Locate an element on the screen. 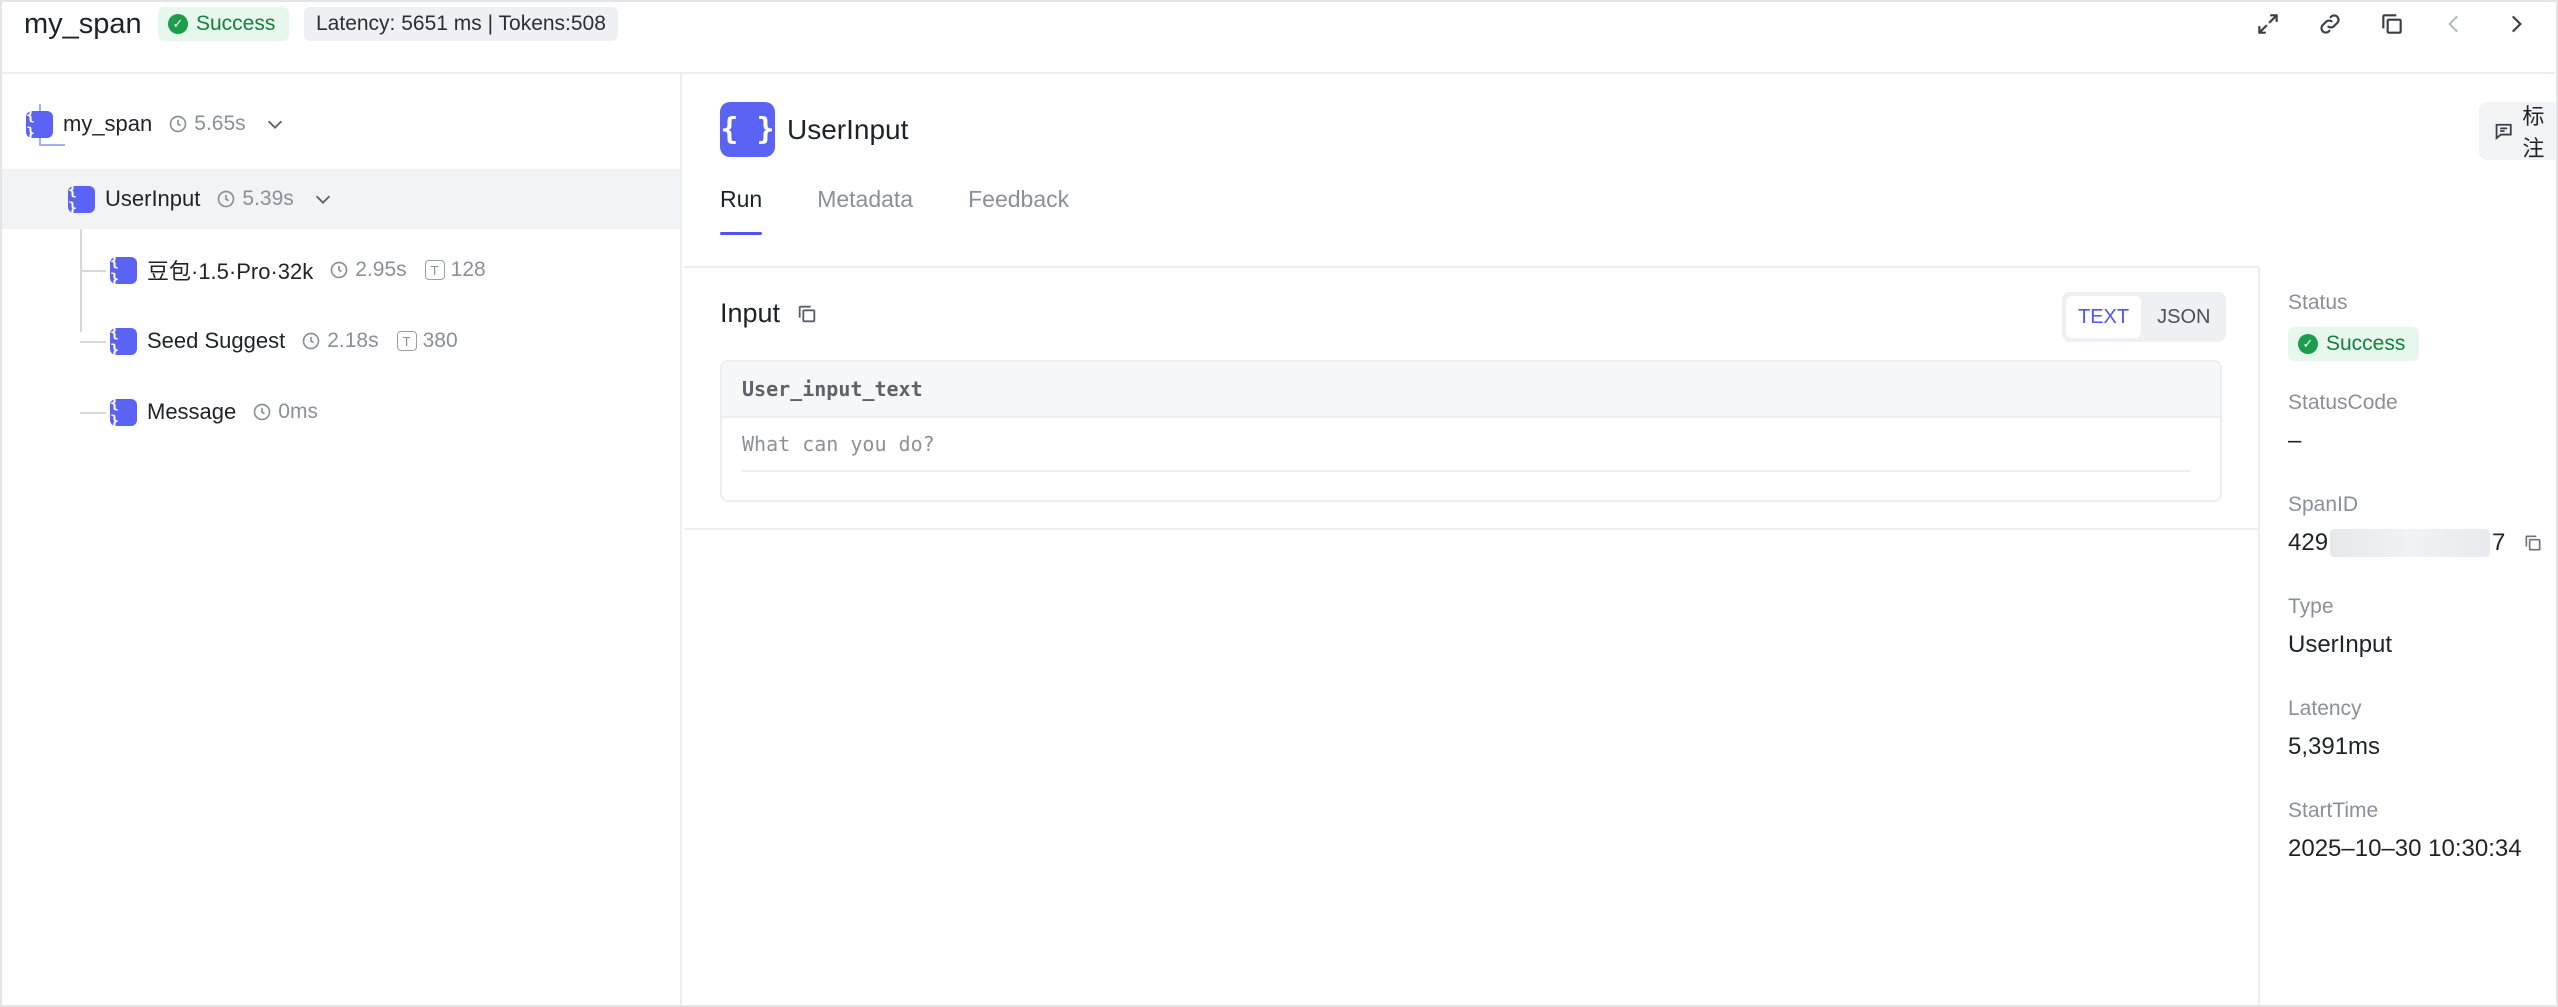  tab-feedback: Feedback is located at coordinates (1018, 210).